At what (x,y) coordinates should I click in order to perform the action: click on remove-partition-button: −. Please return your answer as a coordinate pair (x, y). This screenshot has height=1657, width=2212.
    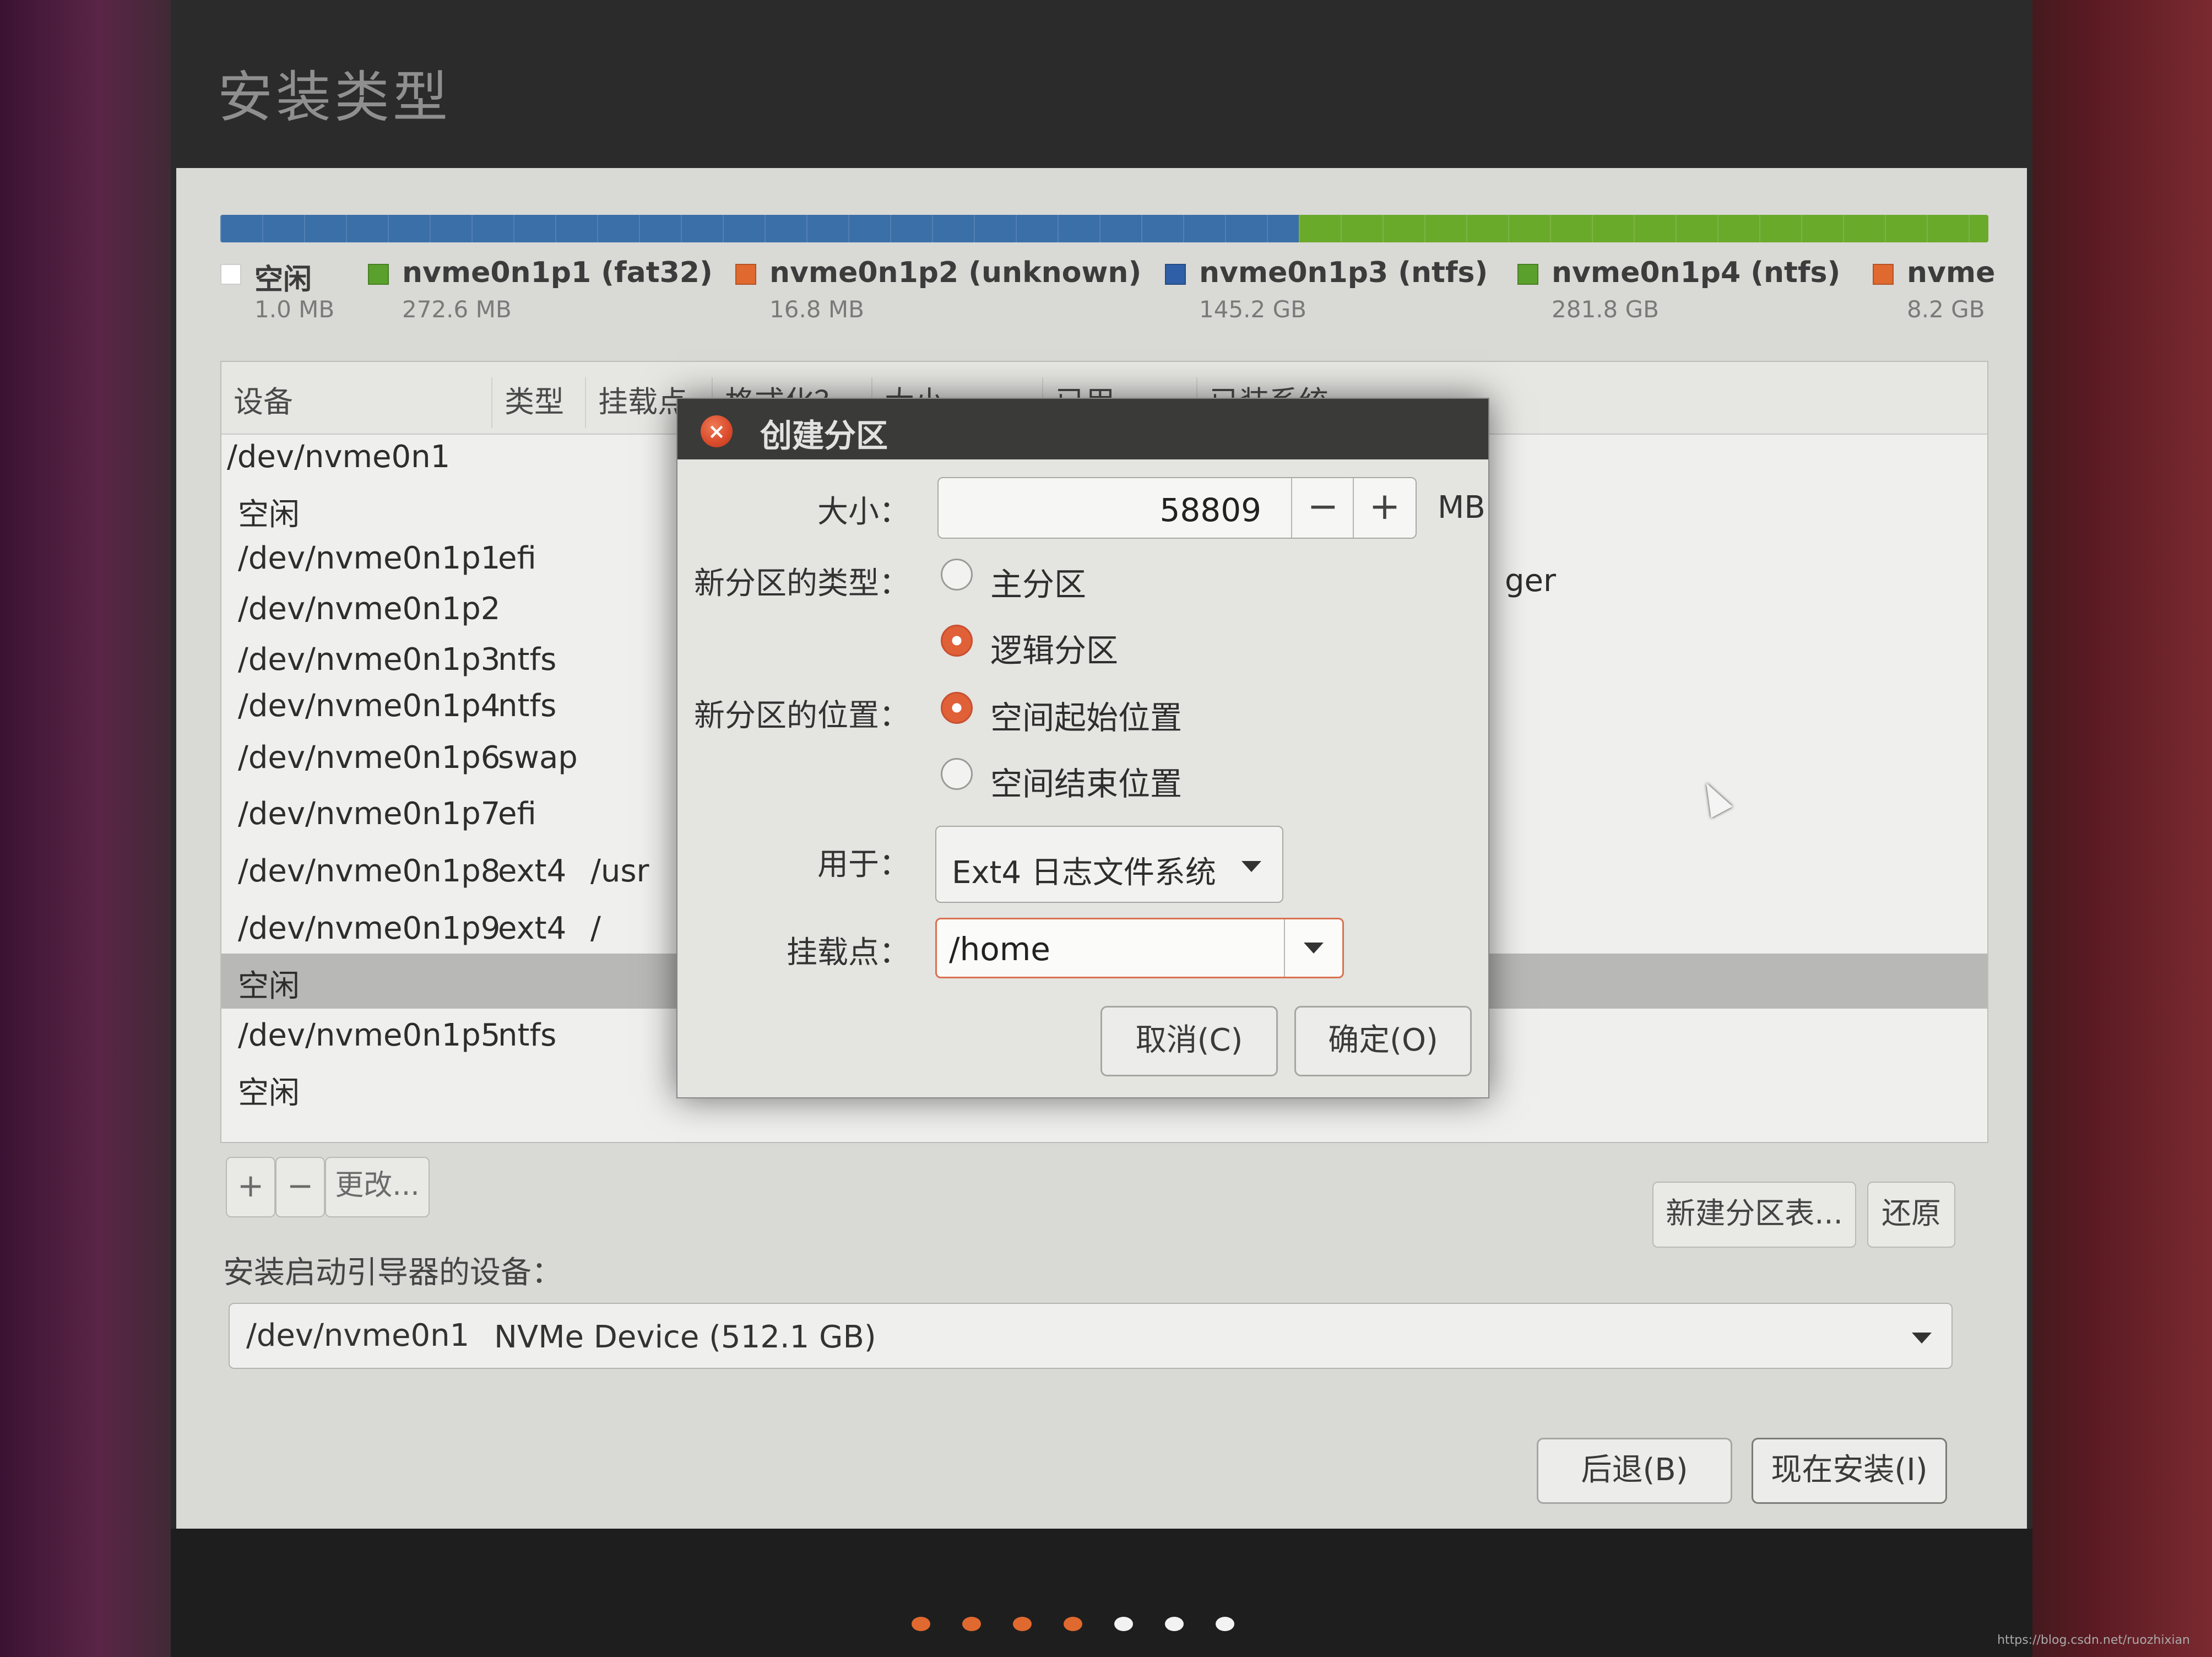
    Looking at the image, I should click on (300, 1187).